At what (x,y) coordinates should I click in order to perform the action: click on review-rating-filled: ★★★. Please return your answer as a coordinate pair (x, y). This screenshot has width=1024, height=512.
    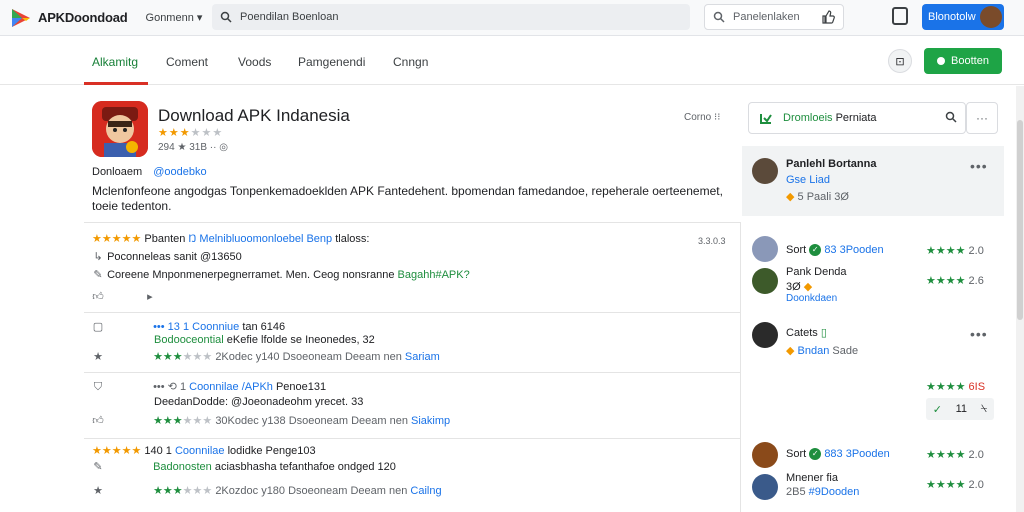
    Looking at the image, I should click on (168, 421).